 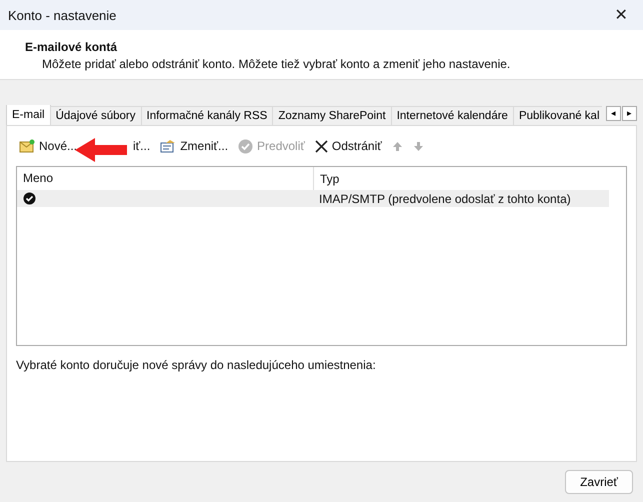 What do you see at coordinates (313, 198) in the screenshot?
I see `account-row: IMAP/SMTP (predvolene odoslať z tohto konta)` at bounding box center [313, 198].